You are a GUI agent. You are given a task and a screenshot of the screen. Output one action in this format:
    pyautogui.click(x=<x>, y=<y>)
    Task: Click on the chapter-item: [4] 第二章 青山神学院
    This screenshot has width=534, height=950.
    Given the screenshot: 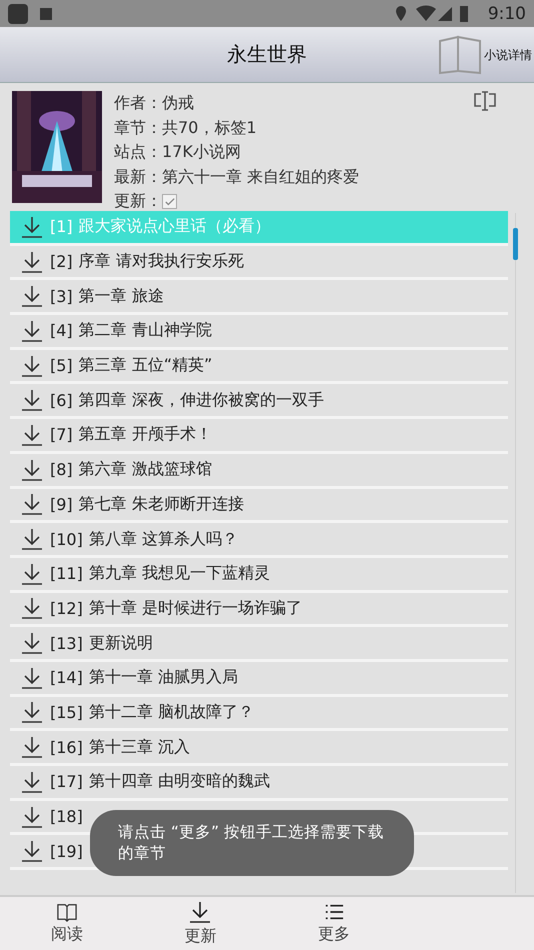 What is the action you would take?
    pyautogui.click(x=259, y=332)
    